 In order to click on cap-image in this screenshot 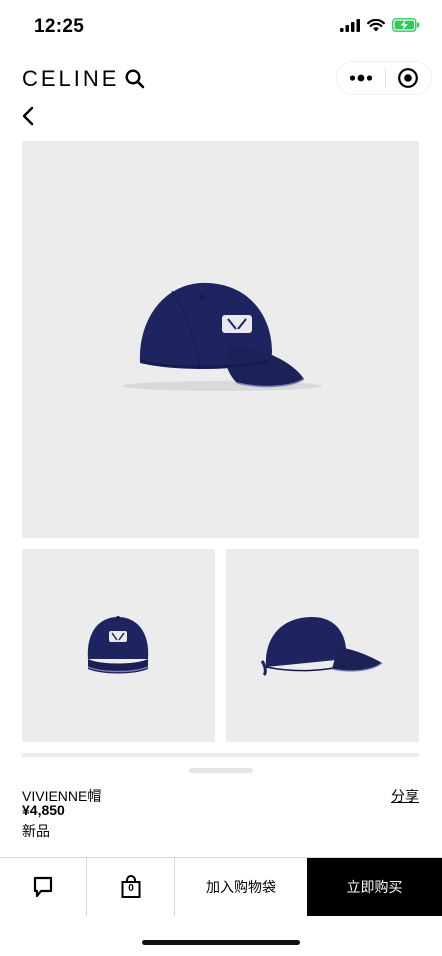, I will do `click(222, 336)`.